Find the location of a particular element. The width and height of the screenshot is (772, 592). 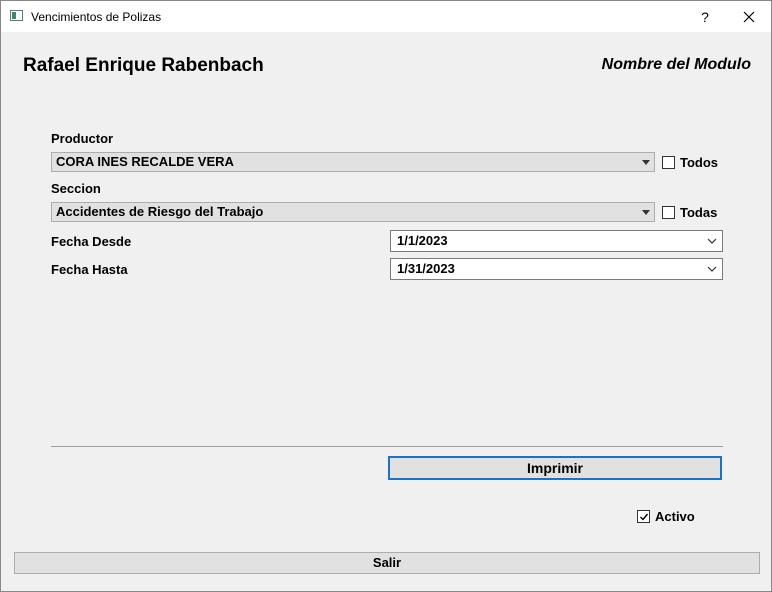

close-button is located at coordinates (749, 16).